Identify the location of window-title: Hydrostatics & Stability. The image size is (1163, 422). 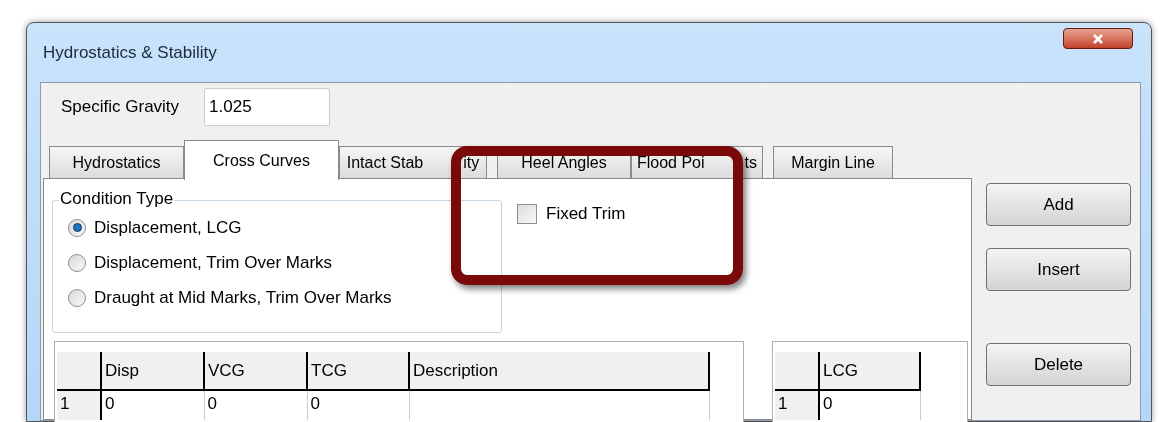
(130, 53).